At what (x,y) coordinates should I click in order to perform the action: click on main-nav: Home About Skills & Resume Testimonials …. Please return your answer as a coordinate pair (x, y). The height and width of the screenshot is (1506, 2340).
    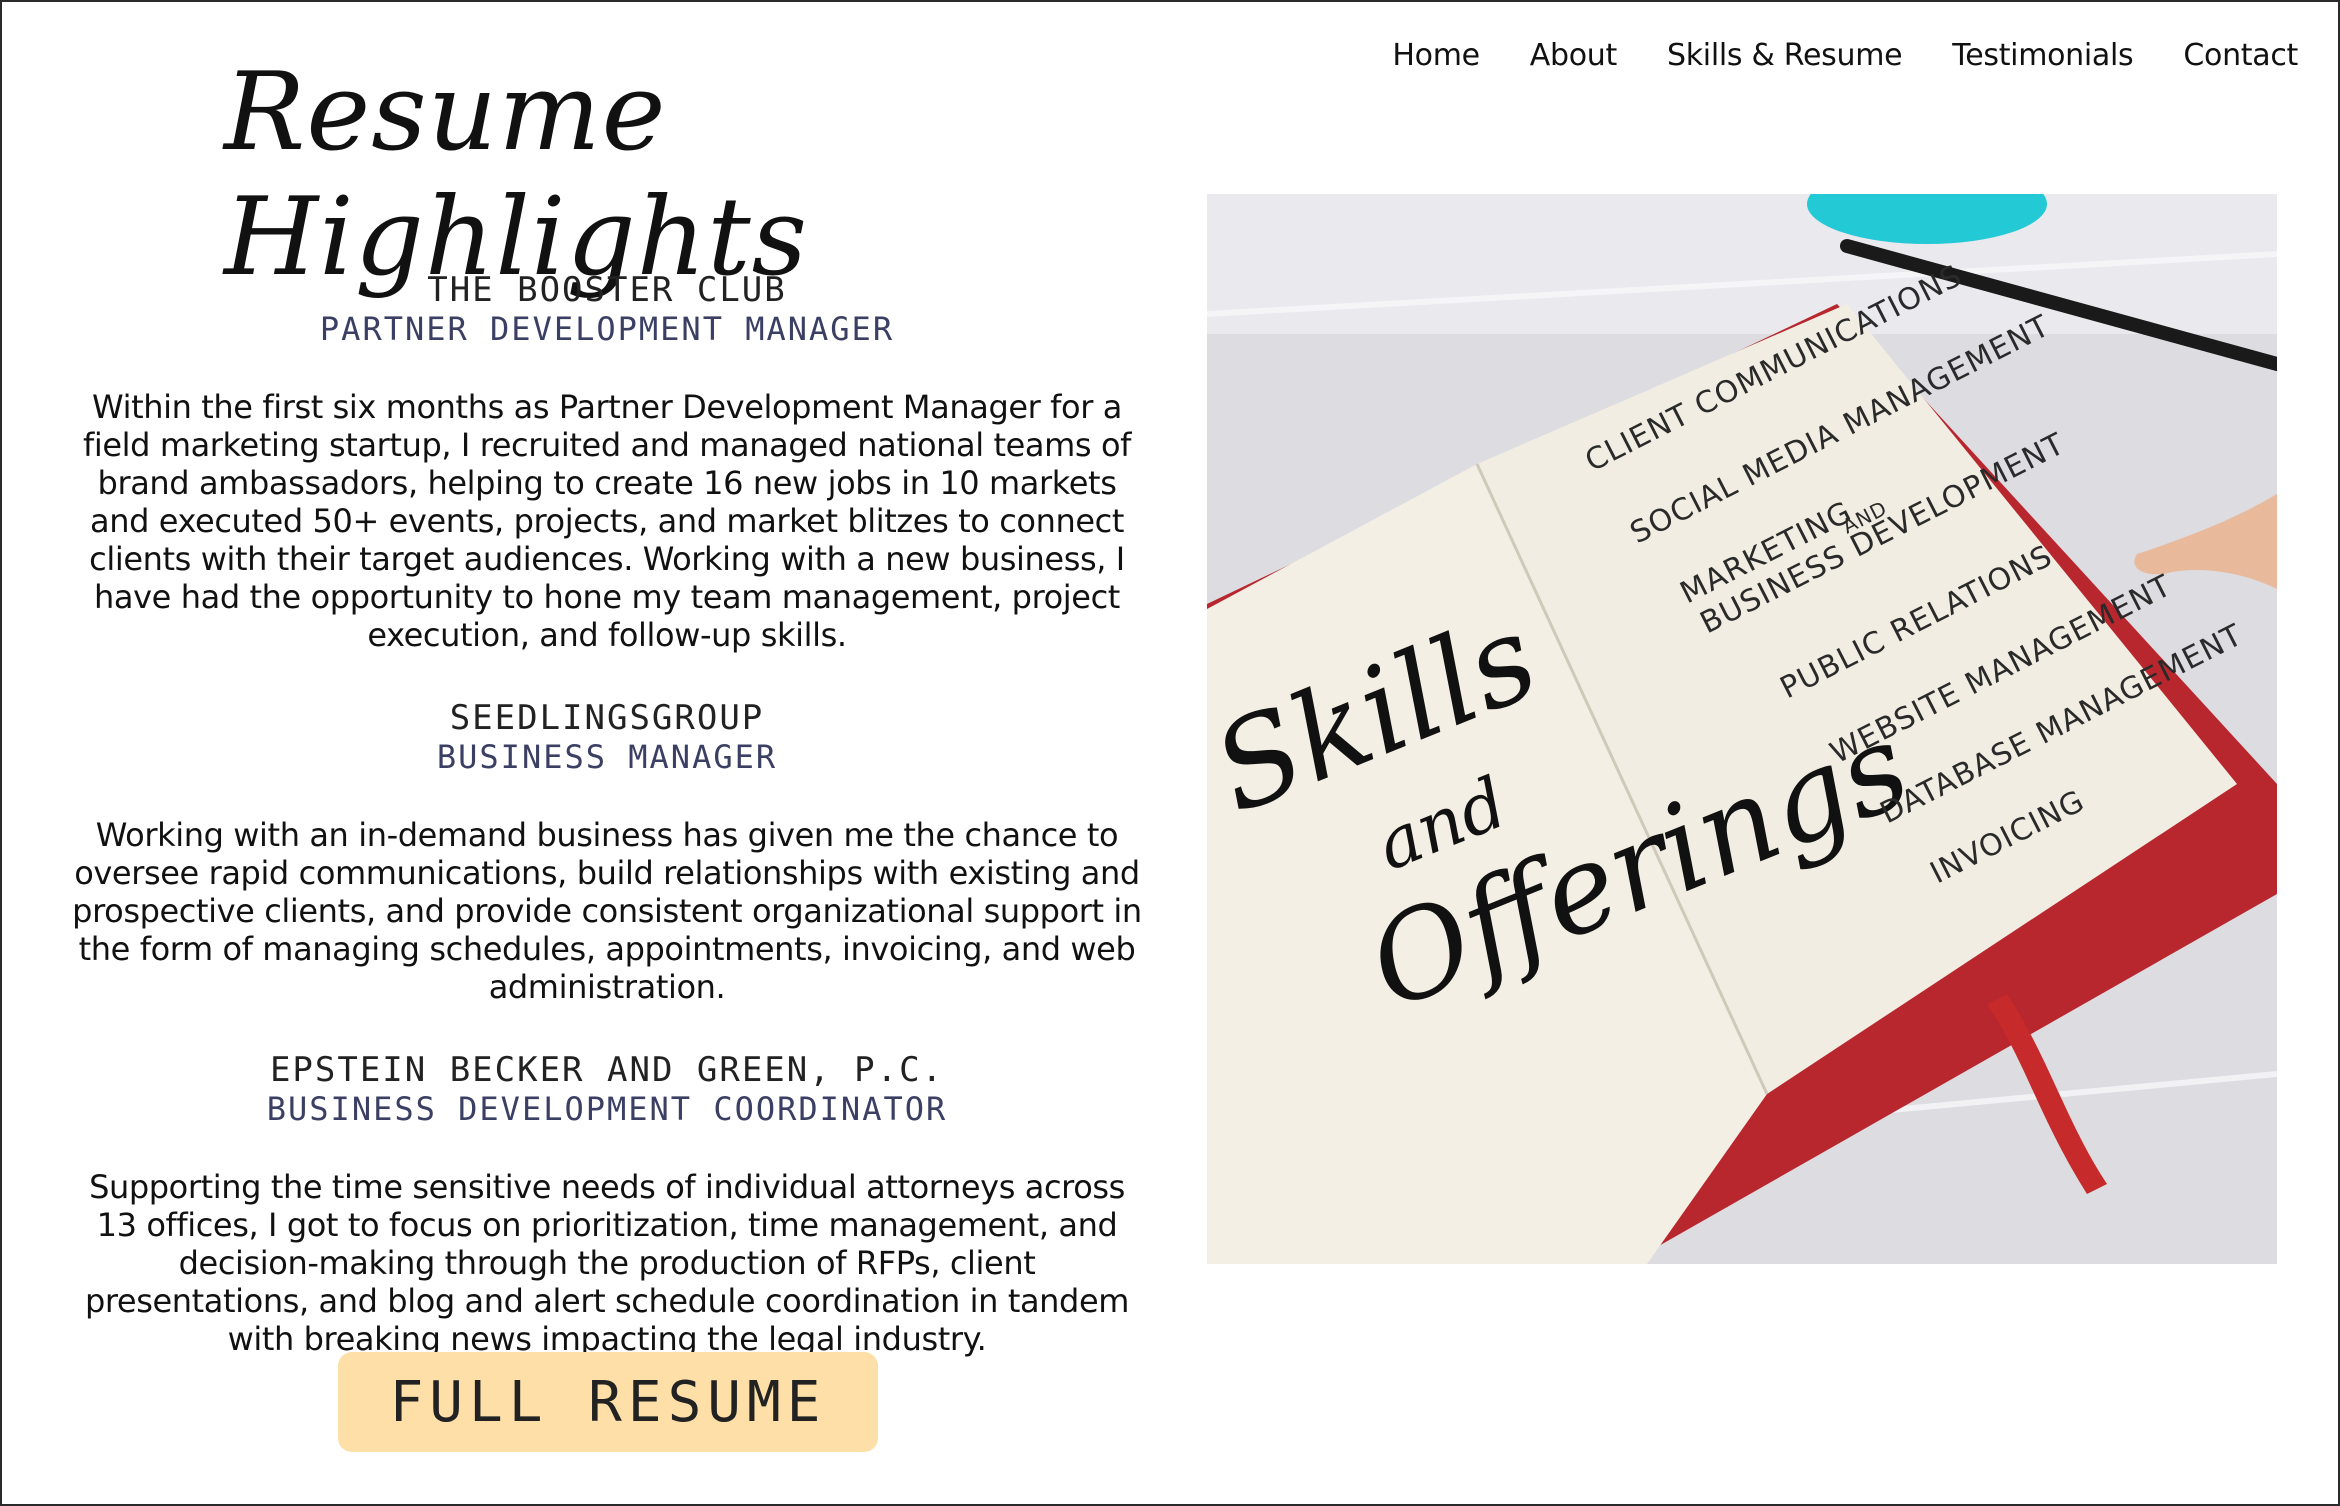
    Looking at the image, I should click on (1845, 55).